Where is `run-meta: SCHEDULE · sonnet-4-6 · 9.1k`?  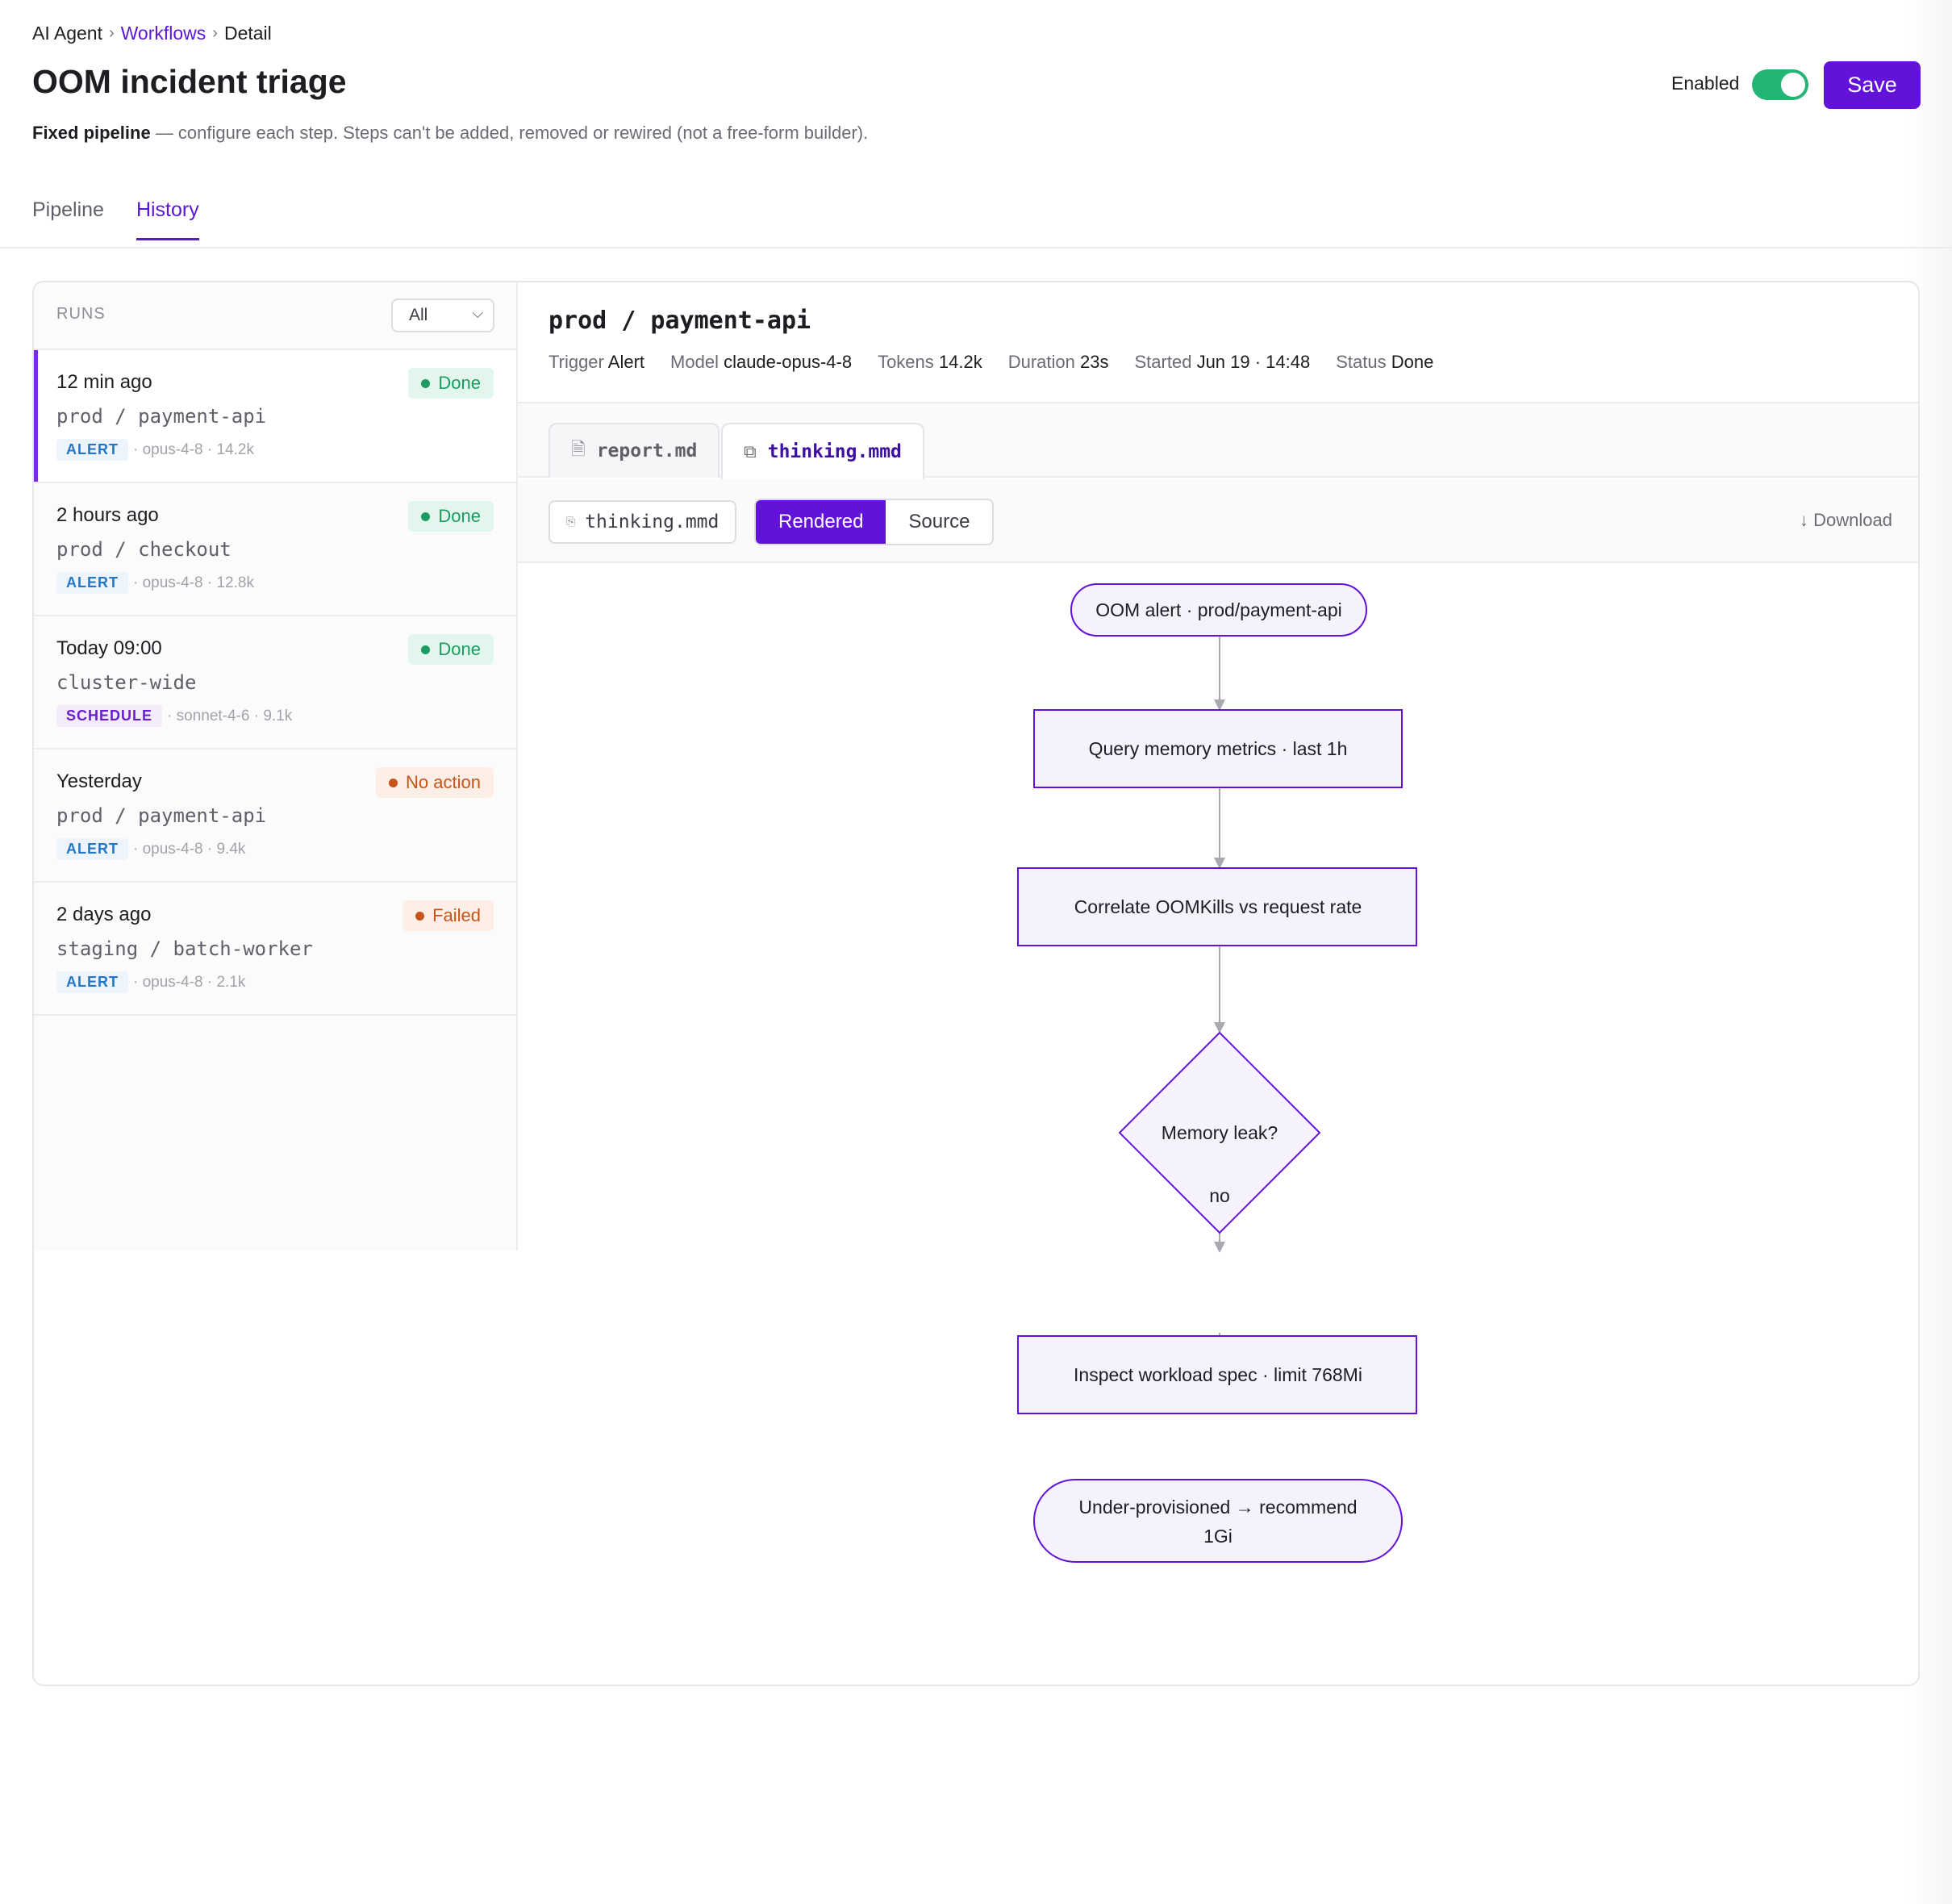 run-meta: SCHEDULE · sonnet-4-6 · 9.1k is located at coordinates (174, 716).